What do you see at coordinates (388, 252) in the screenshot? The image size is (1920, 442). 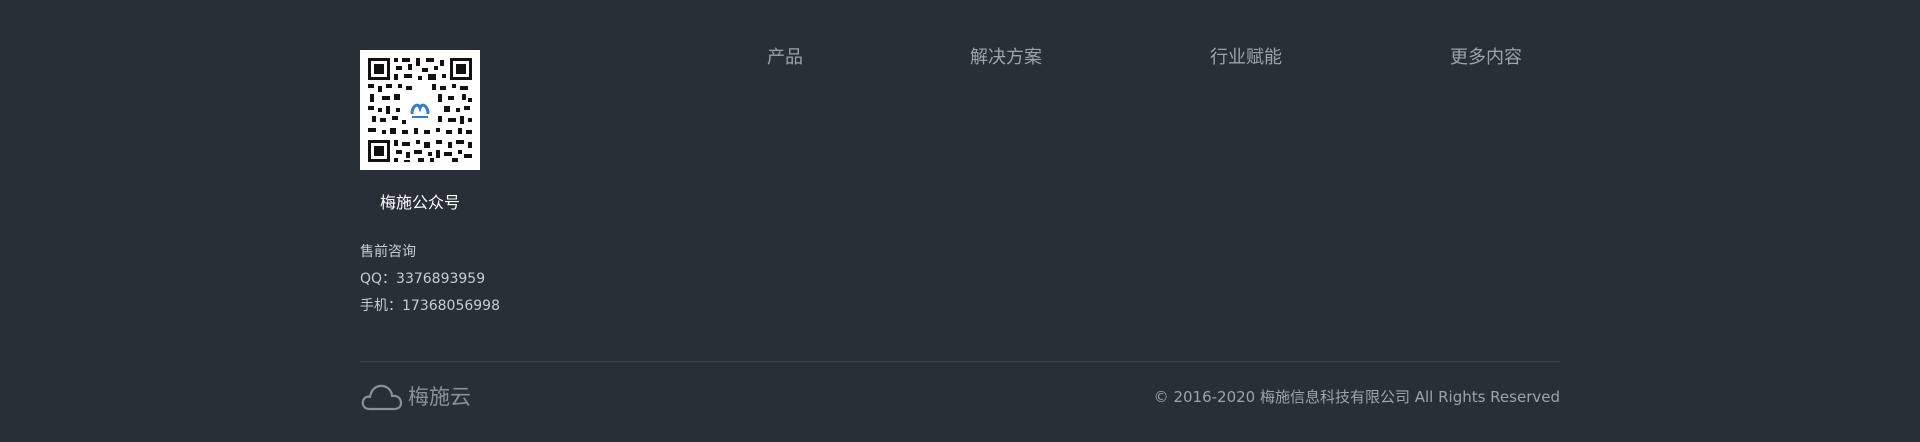 I see `contact-heading: 售前咨询` at bounding box center [388, 252].